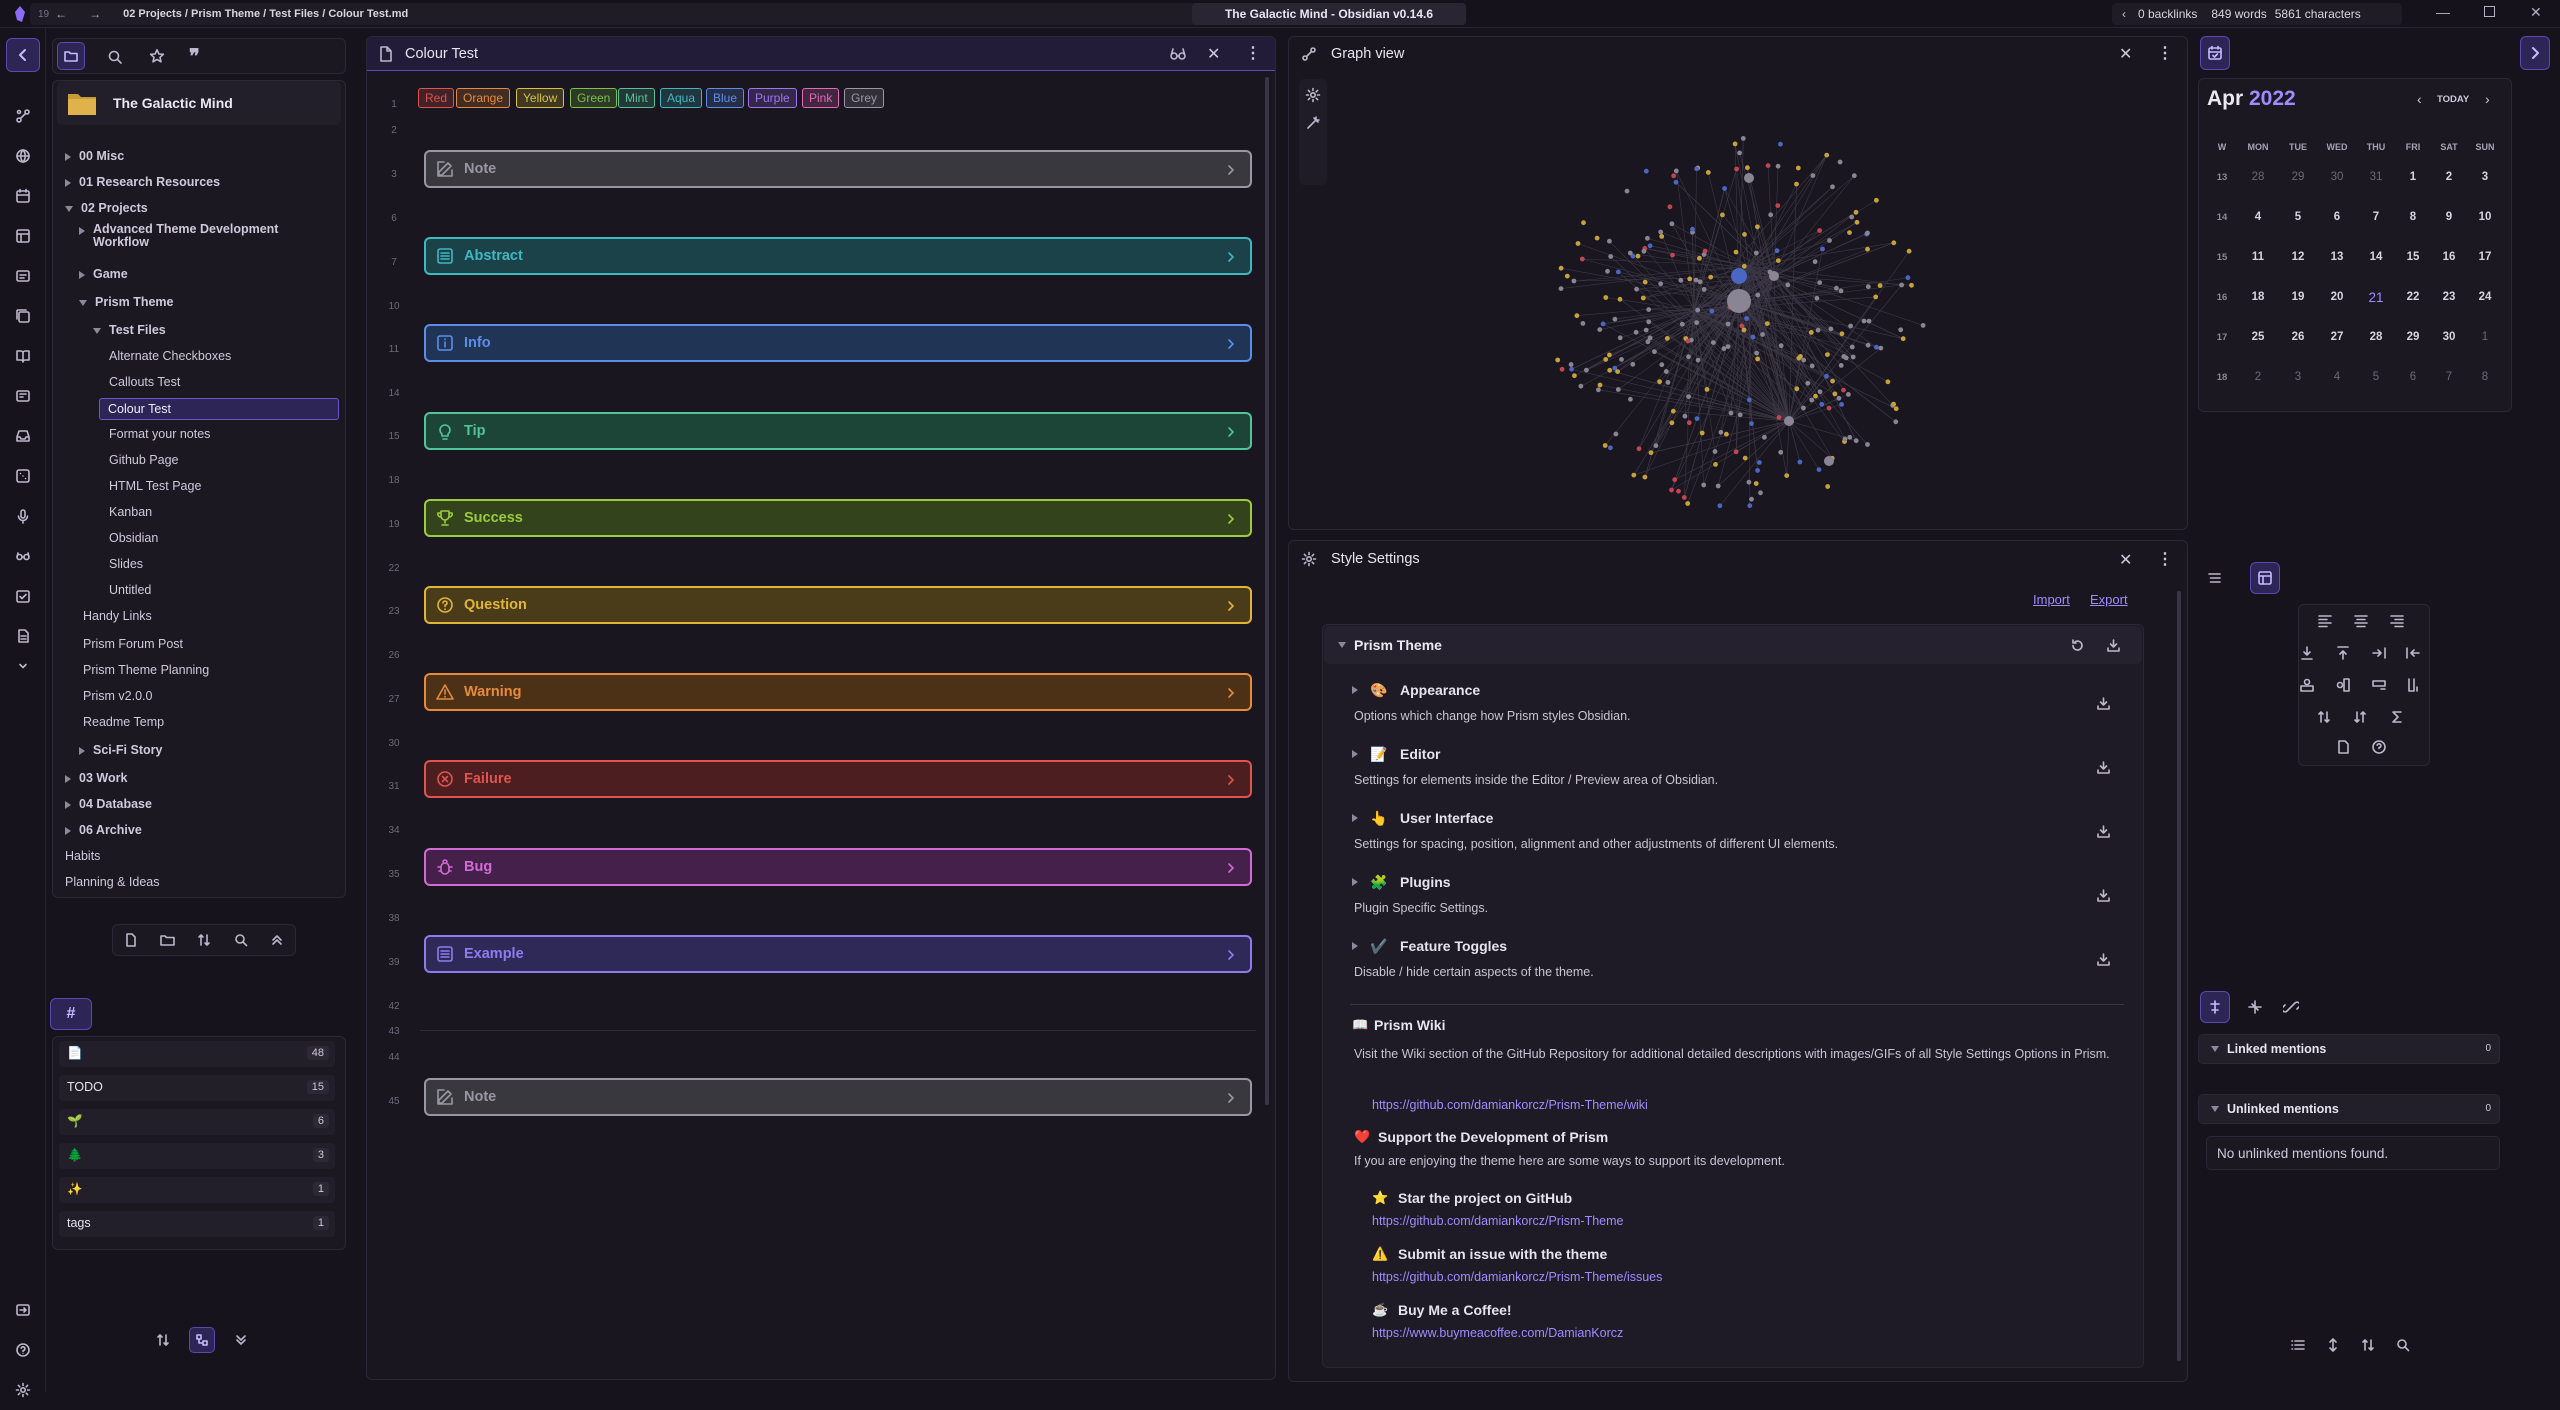  I want to click on calendar-day: 5, so click(2298, 217).